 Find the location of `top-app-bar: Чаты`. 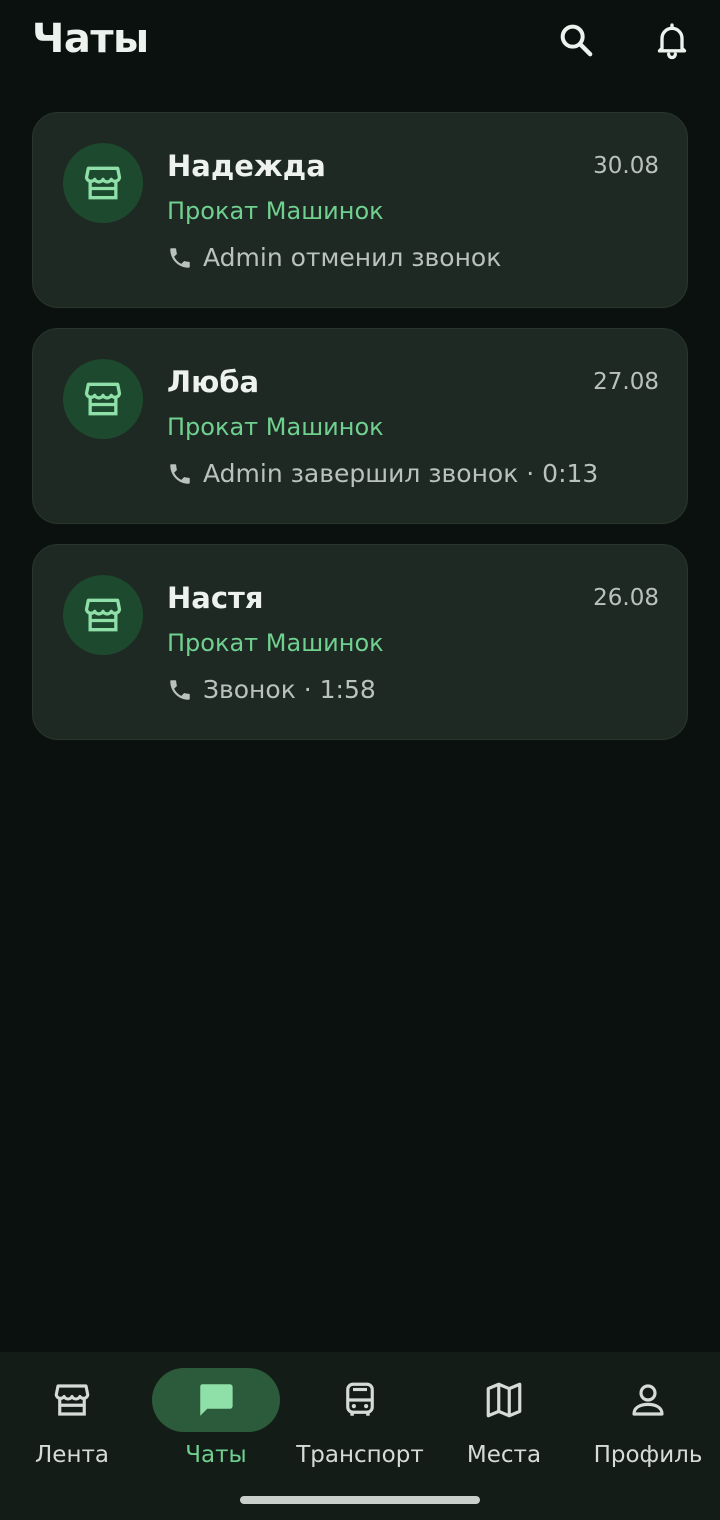

top-app-bar: Чаты is located at coordinates (360, 42).